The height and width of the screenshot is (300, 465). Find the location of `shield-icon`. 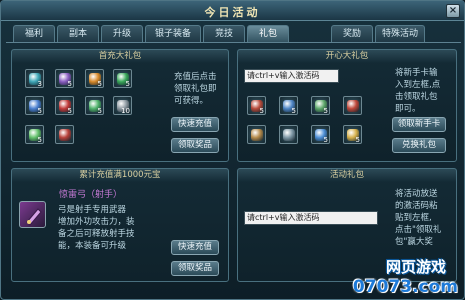

shield-icon is located at coordinates (289, 135).